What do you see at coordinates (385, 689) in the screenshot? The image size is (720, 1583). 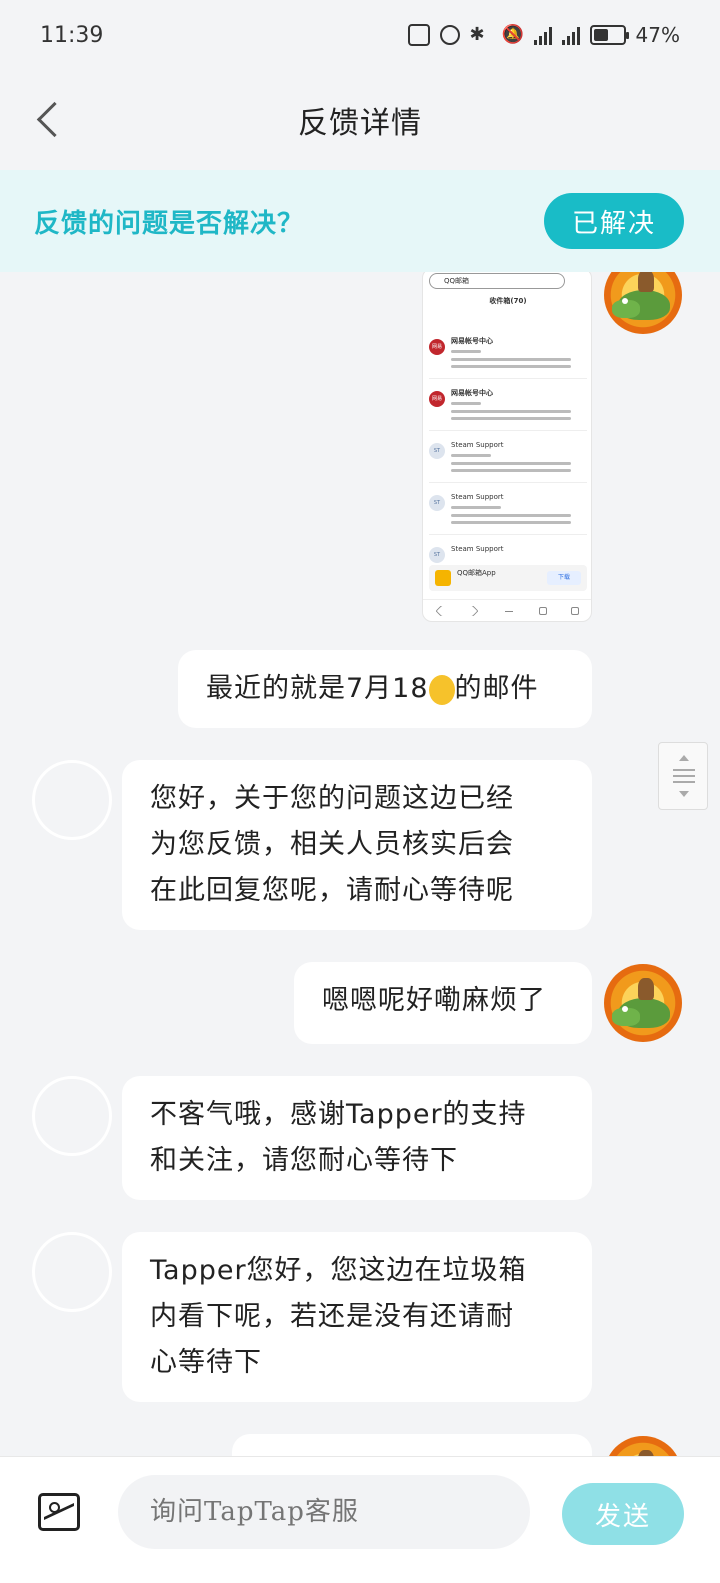 I see `user-message: 最近的就是7月18 的邮件` at bounding box center [385, 689].